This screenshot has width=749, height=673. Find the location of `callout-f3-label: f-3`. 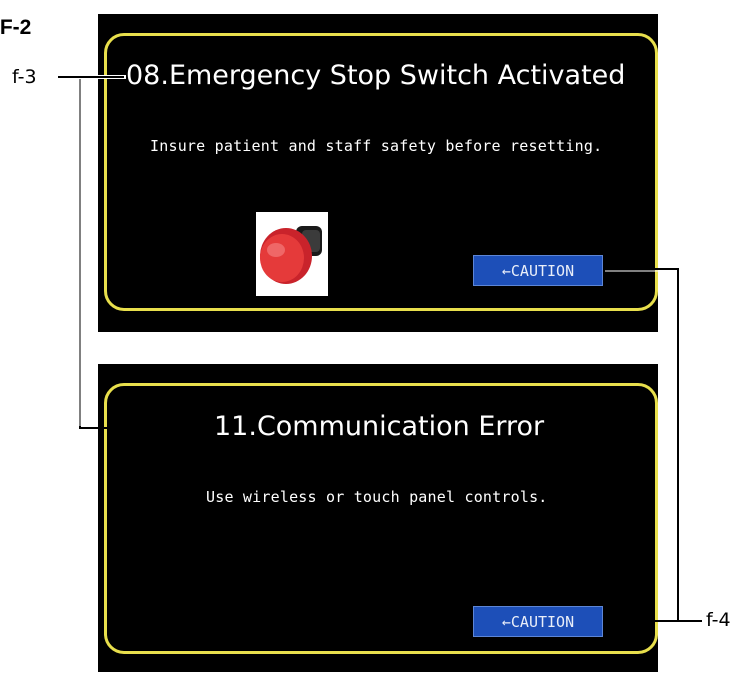

callout-f3-label: f-3 is located at coordinates (24, 77).